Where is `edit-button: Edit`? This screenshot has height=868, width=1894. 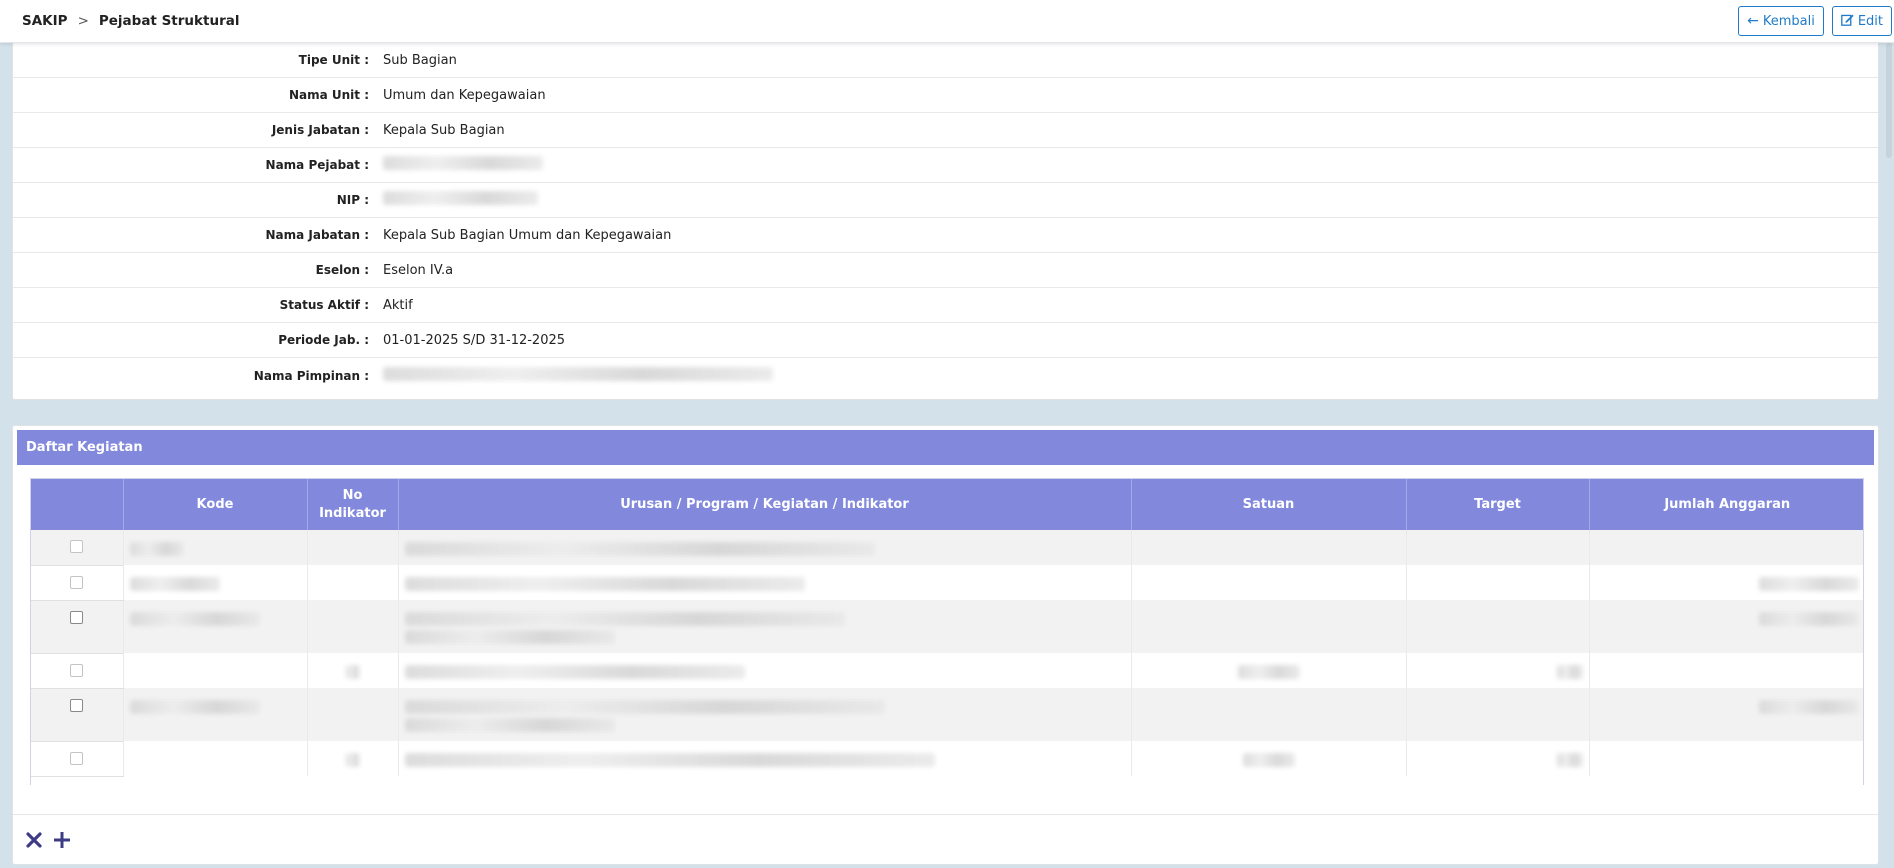 edit-button: Edit is located at coordinates (1861, 21).